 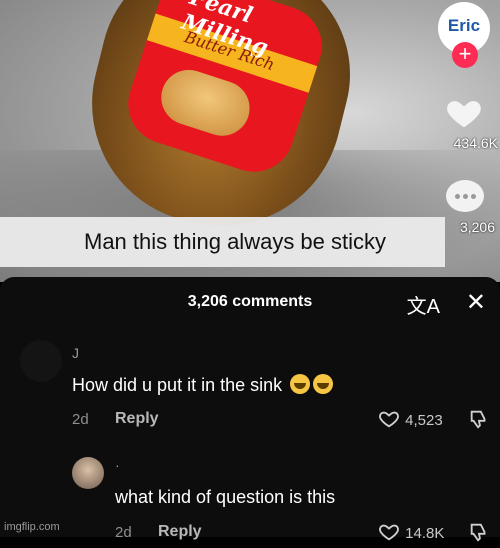 I want to click on heart-icon, so click(x=464, y=113).